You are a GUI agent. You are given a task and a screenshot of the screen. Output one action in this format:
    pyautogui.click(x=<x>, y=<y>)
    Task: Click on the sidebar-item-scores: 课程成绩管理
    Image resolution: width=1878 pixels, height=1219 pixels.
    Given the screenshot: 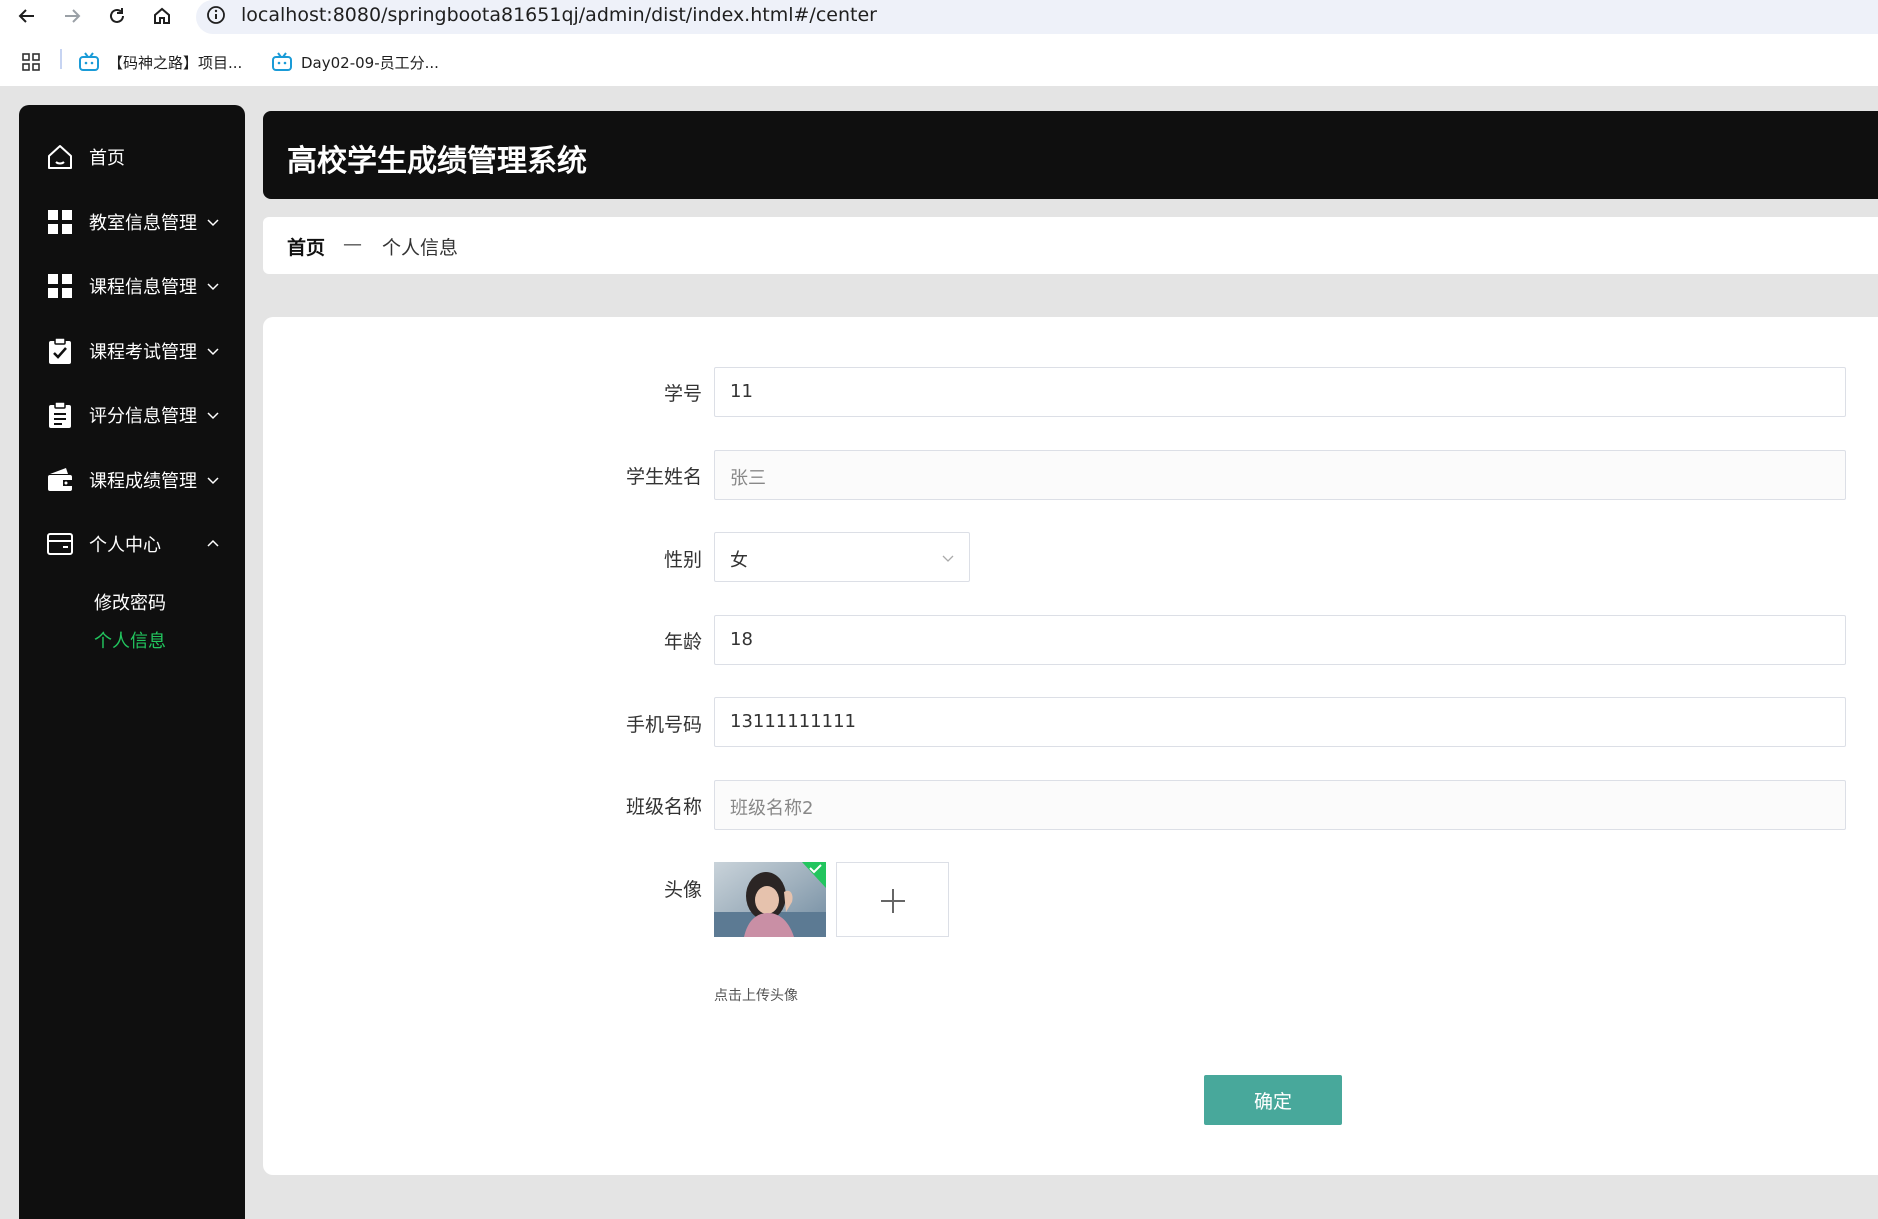 What is the action you would take?
    pyautogui.click(x=132, y=480)
    